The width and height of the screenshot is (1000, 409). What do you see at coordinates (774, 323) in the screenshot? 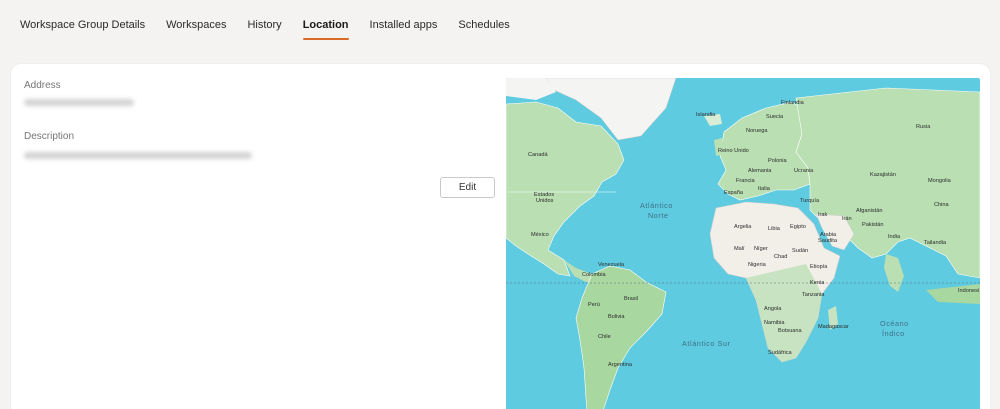
I see `label-namibia: Namibia` at bounding box center [774, 323].